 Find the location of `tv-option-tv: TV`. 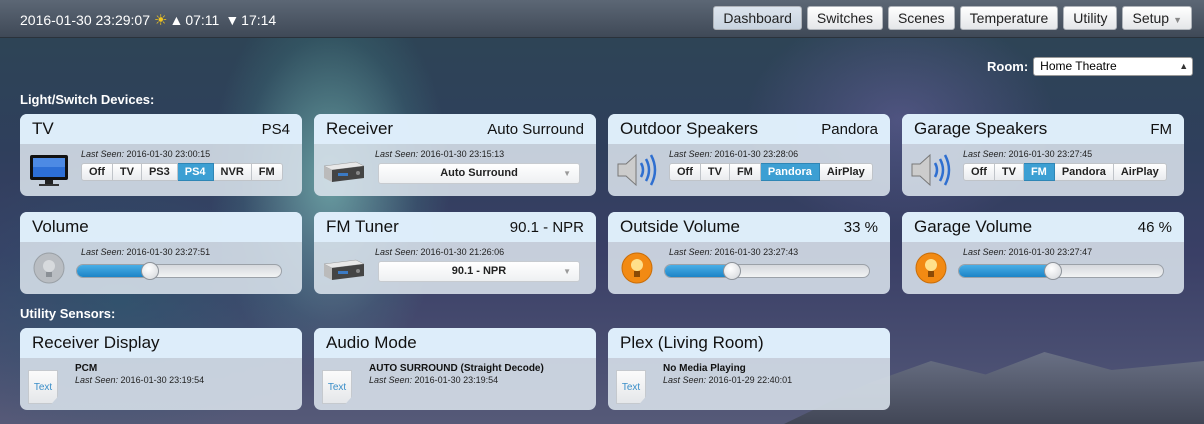

tv-option-tv: TV is located at coordinates (127, 172).